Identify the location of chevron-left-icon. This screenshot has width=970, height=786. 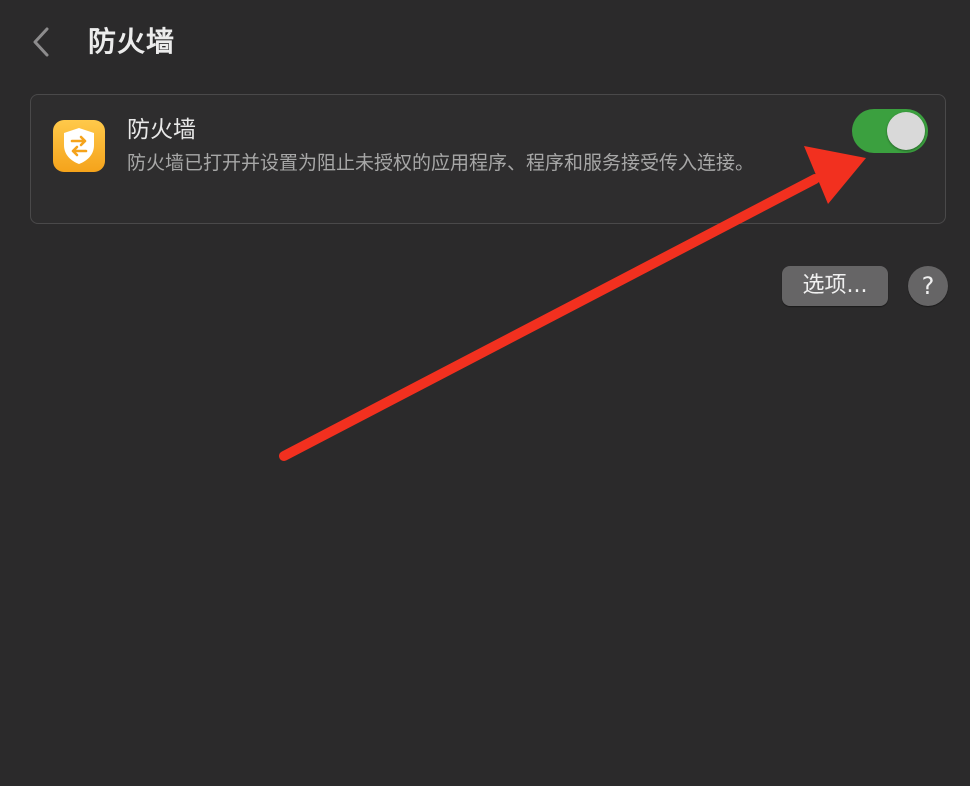
(41, 42).